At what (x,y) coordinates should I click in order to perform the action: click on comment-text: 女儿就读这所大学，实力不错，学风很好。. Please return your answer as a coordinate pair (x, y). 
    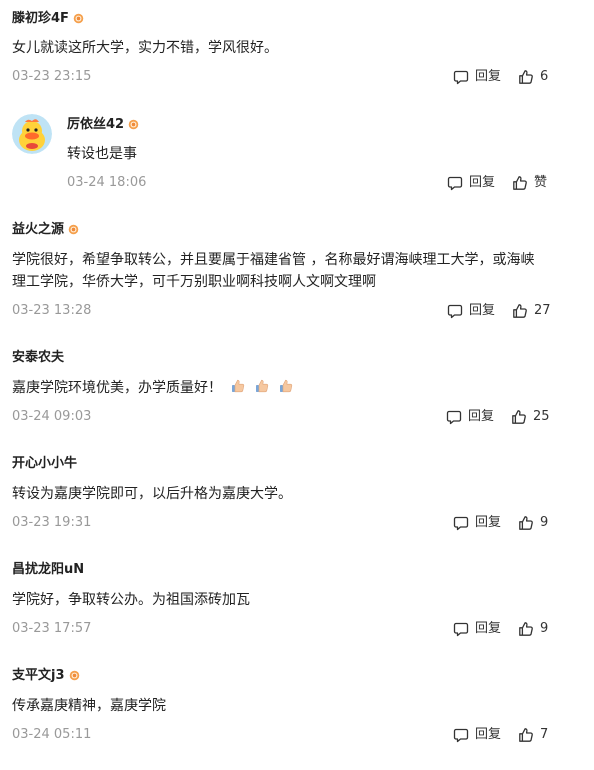
    Looking at the image, I should click on (145, 48).